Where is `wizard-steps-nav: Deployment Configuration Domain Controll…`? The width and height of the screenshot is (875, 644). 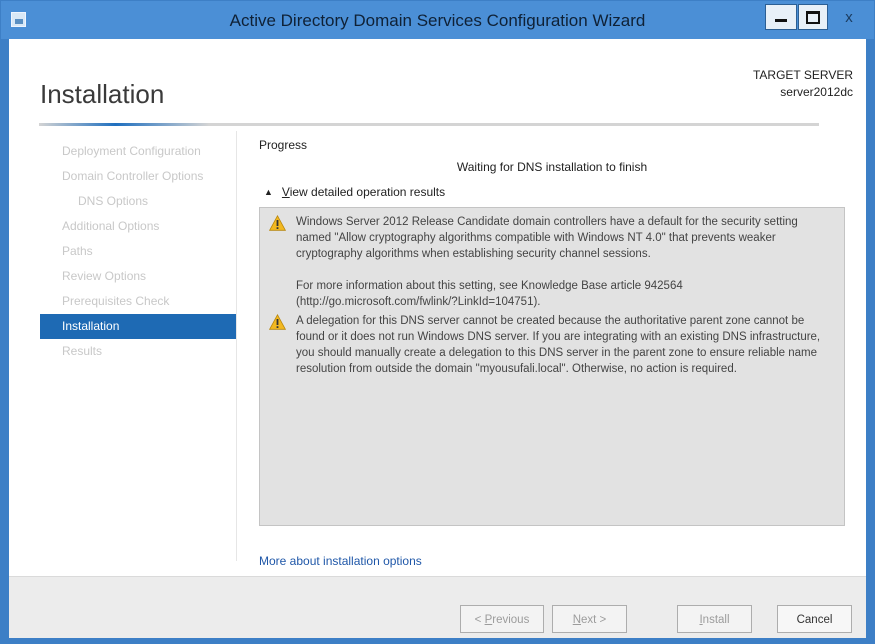 wizard-steps-nav: Deployment Configuration Domain Controll… is located at coordinates (138, 251).